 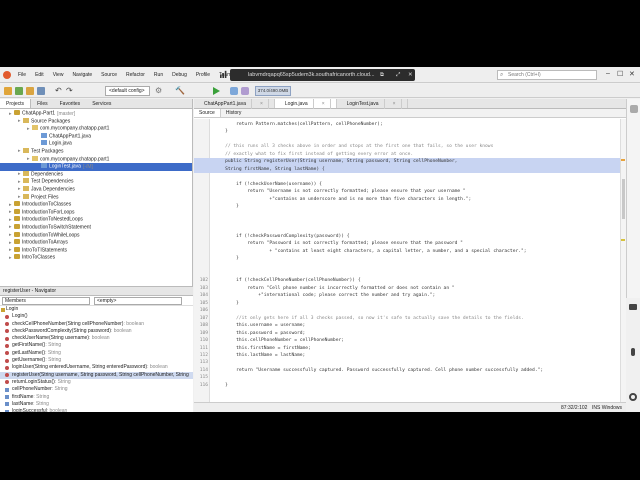 What do you see at coordinates (59, 91) in the screenshot?
I see `undo-icon: ↶` at bounding box center [59, 91].